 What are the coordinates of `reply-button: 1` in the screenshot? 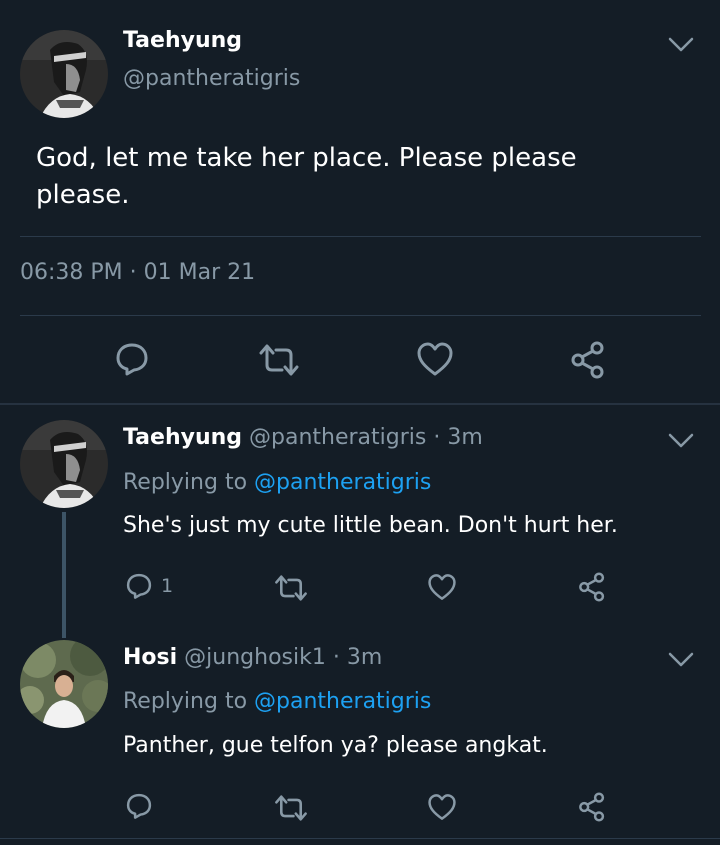 It's located at (149, 586).